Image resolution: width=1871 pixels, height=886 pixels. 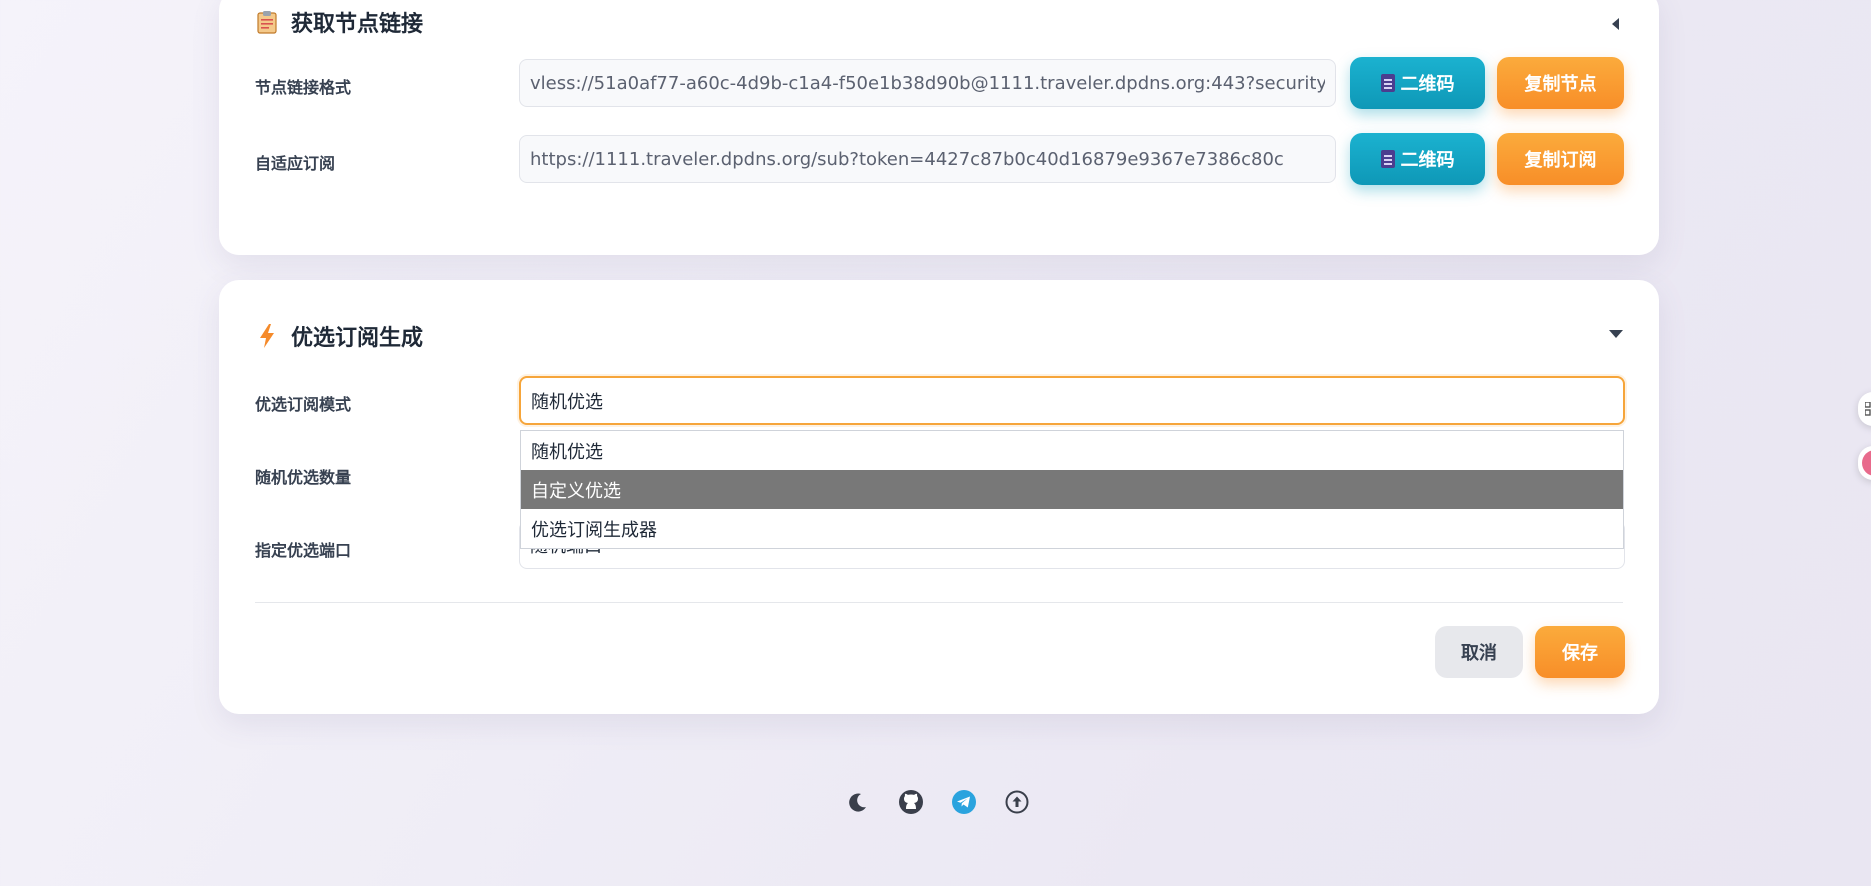 I want to click on node-qr-button: 二维码, so click(x=1417, y=83).